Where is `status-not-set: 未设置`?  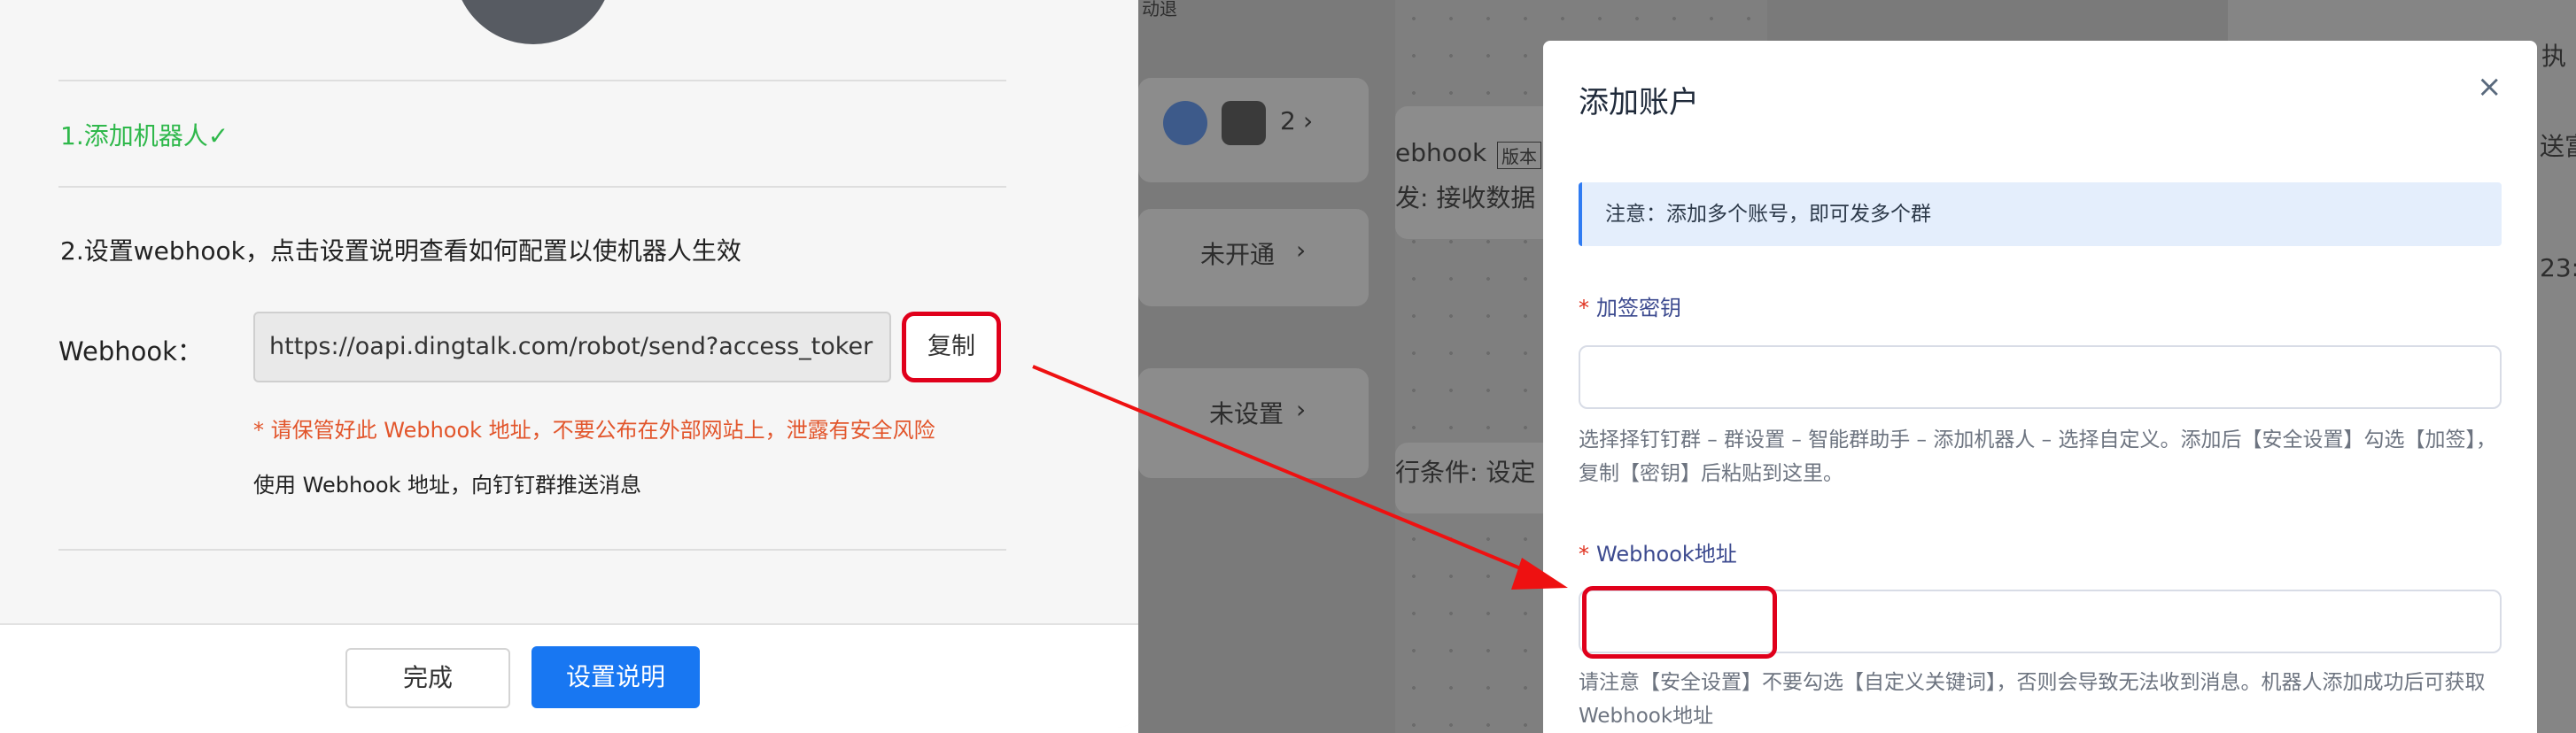 status-not-set: 未设置 is located at coordinates (1246, 412).